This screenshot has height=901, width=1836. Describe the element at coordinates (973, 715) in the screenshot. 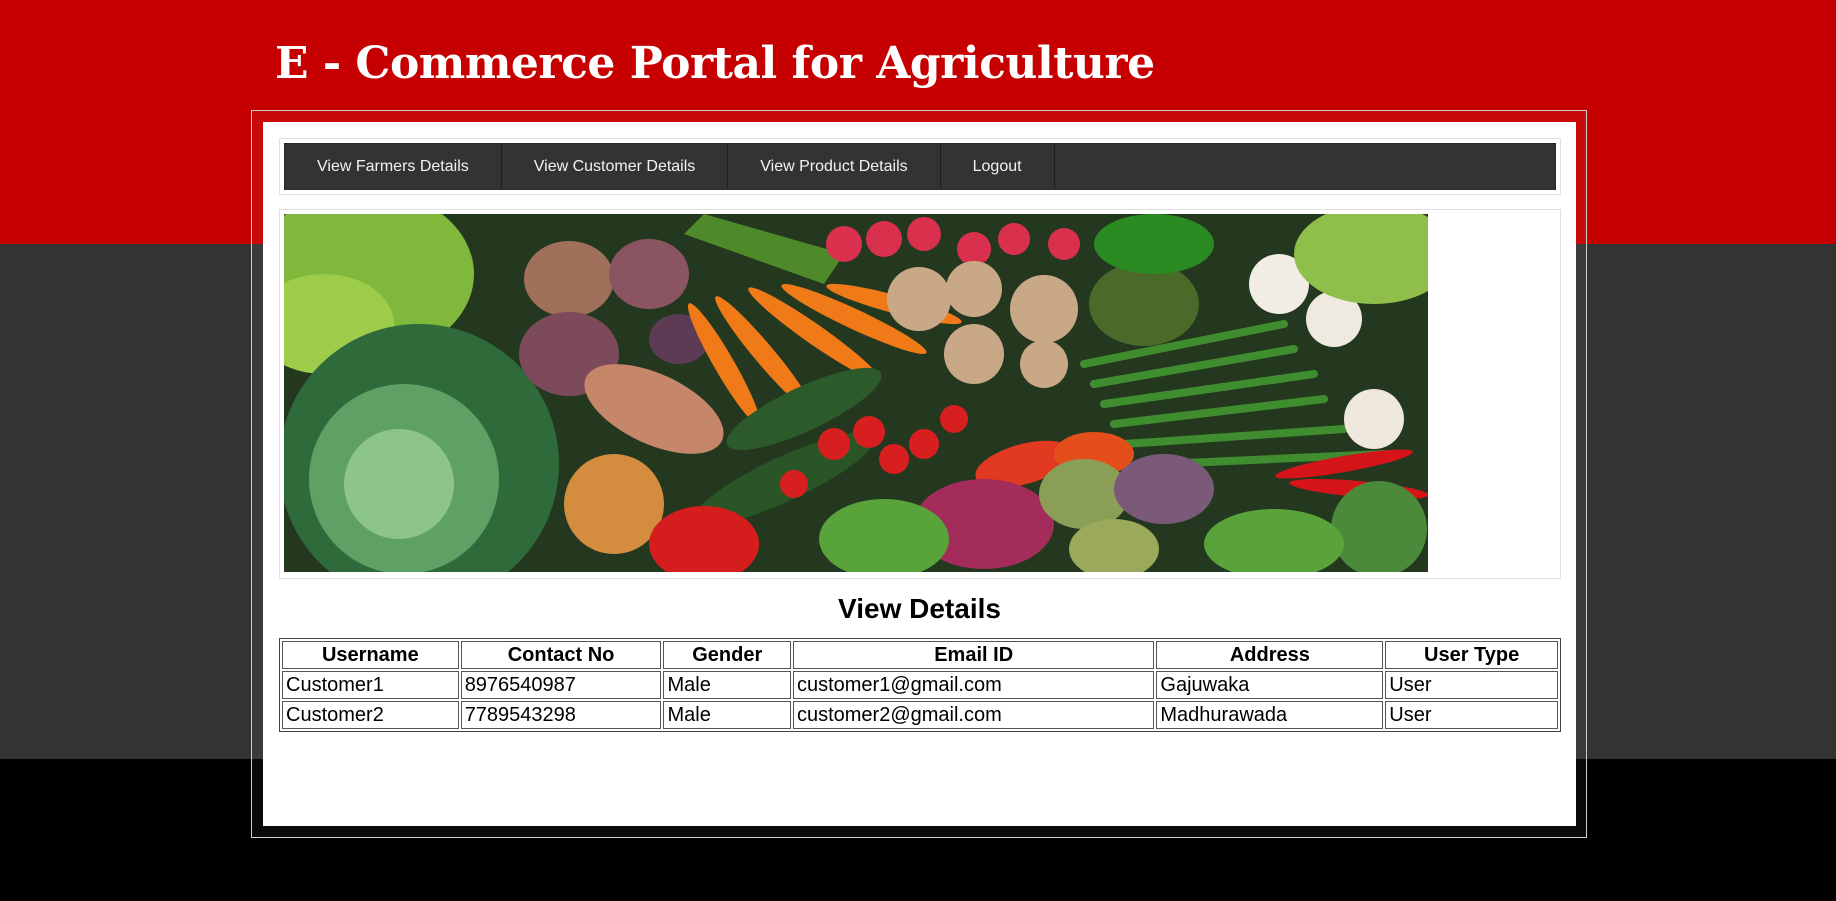

I see `cell-email-id: customer2@gmail.com` at that location.